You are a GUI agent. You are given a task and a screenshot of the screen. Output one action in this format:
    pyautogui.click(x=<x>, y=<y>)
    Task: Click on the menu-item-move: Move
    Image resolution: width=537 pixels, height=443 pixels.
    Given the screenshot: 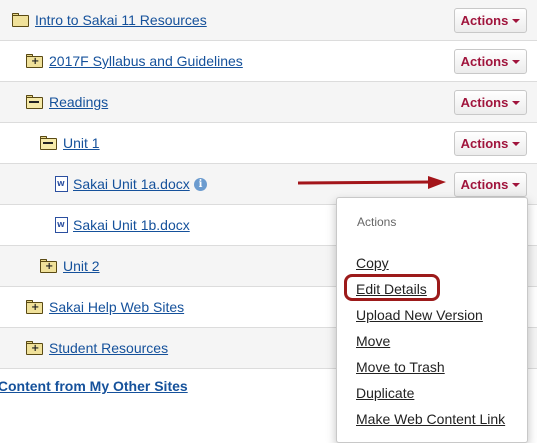 What is the action you would take?
    pyautogui.click(x=373, y=341)
    